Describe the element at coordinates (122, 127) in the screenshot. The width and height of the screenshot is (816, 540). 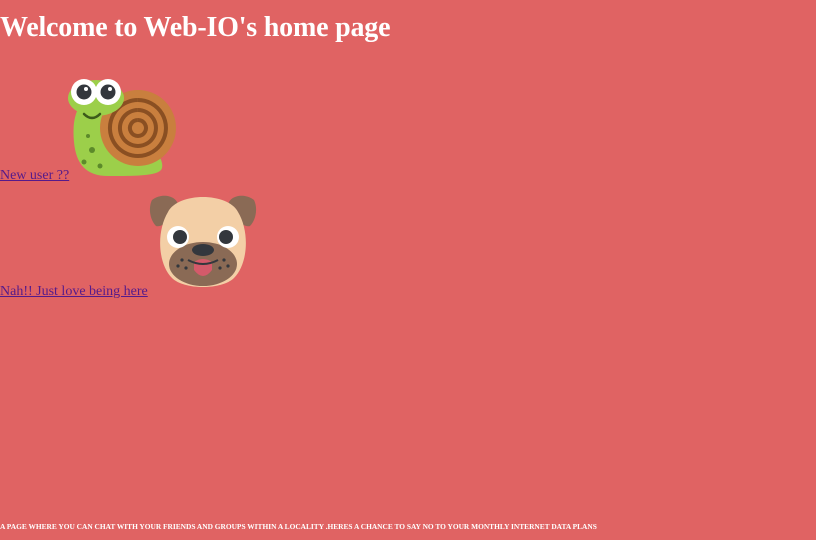
I see `snail-icon` at that location.